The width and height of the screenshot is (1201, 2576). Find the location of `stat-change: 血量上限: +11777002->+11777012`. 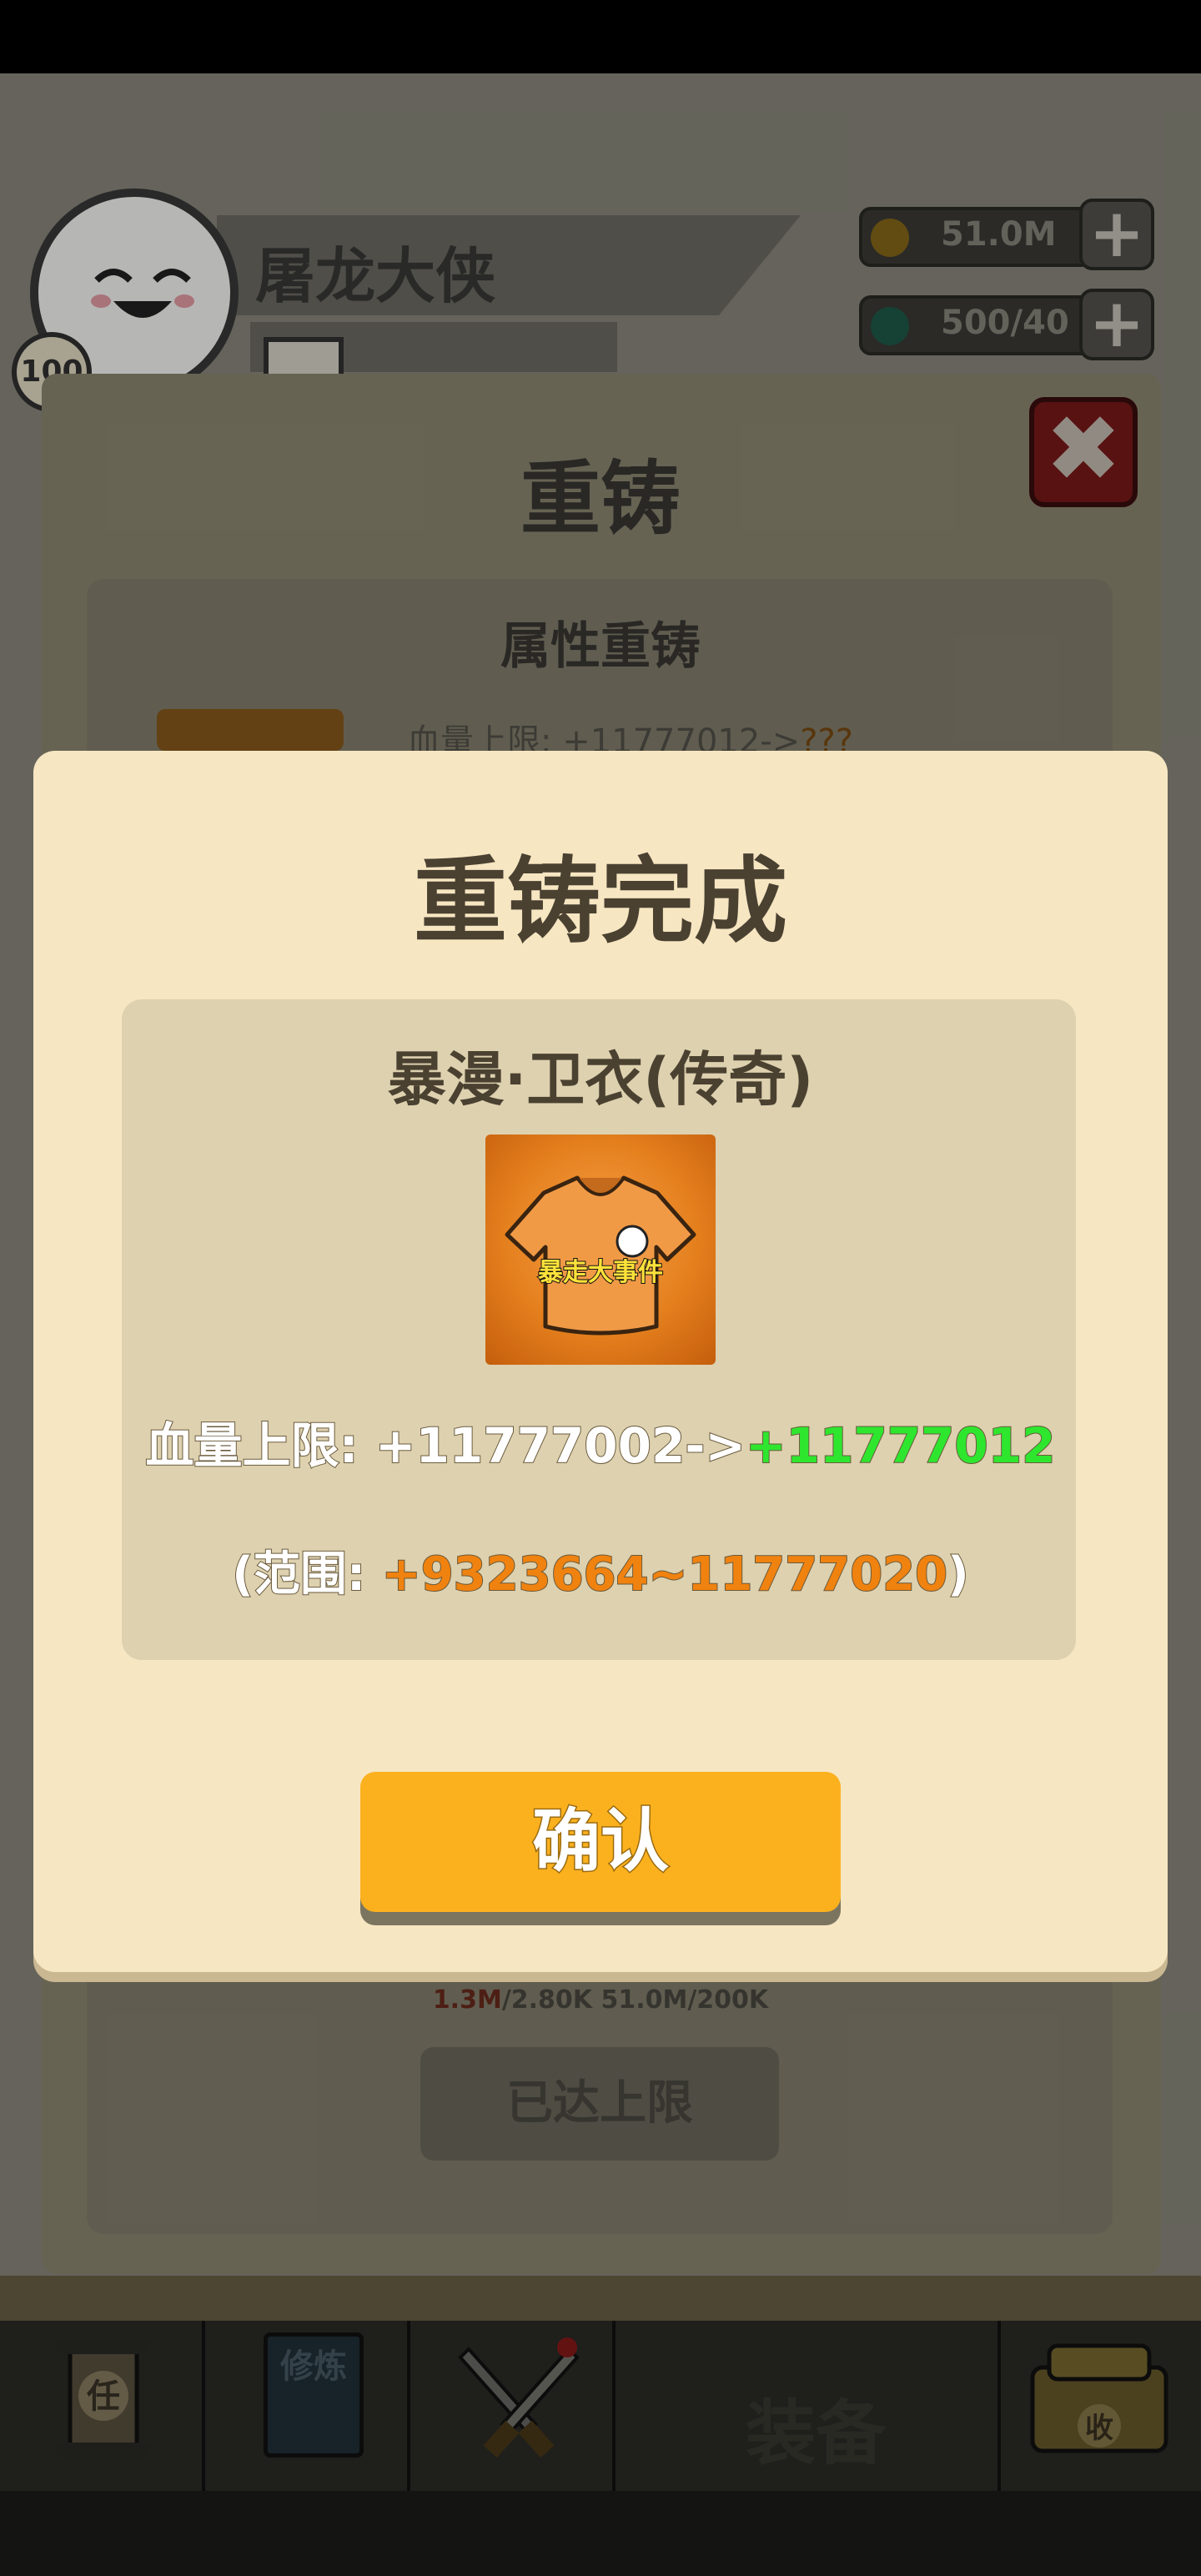

stat-change: 血量上限: +11777002->+11777012 is located at coordinates (601, 1445).